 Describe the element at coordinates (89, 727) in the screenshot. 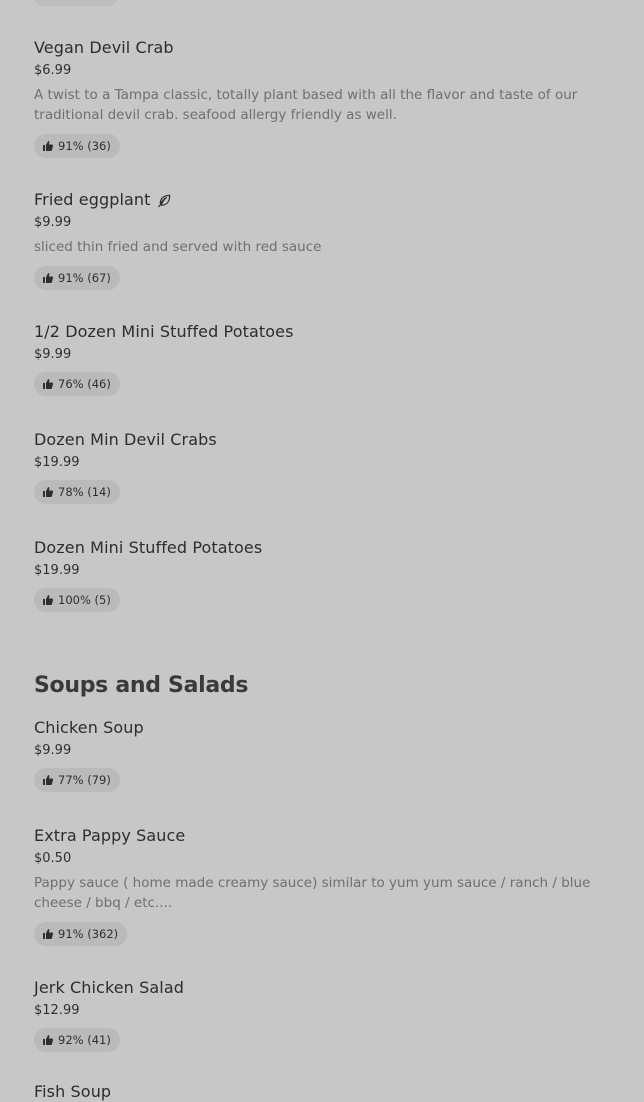

I see `item-name: Chicken Soup` at that location.